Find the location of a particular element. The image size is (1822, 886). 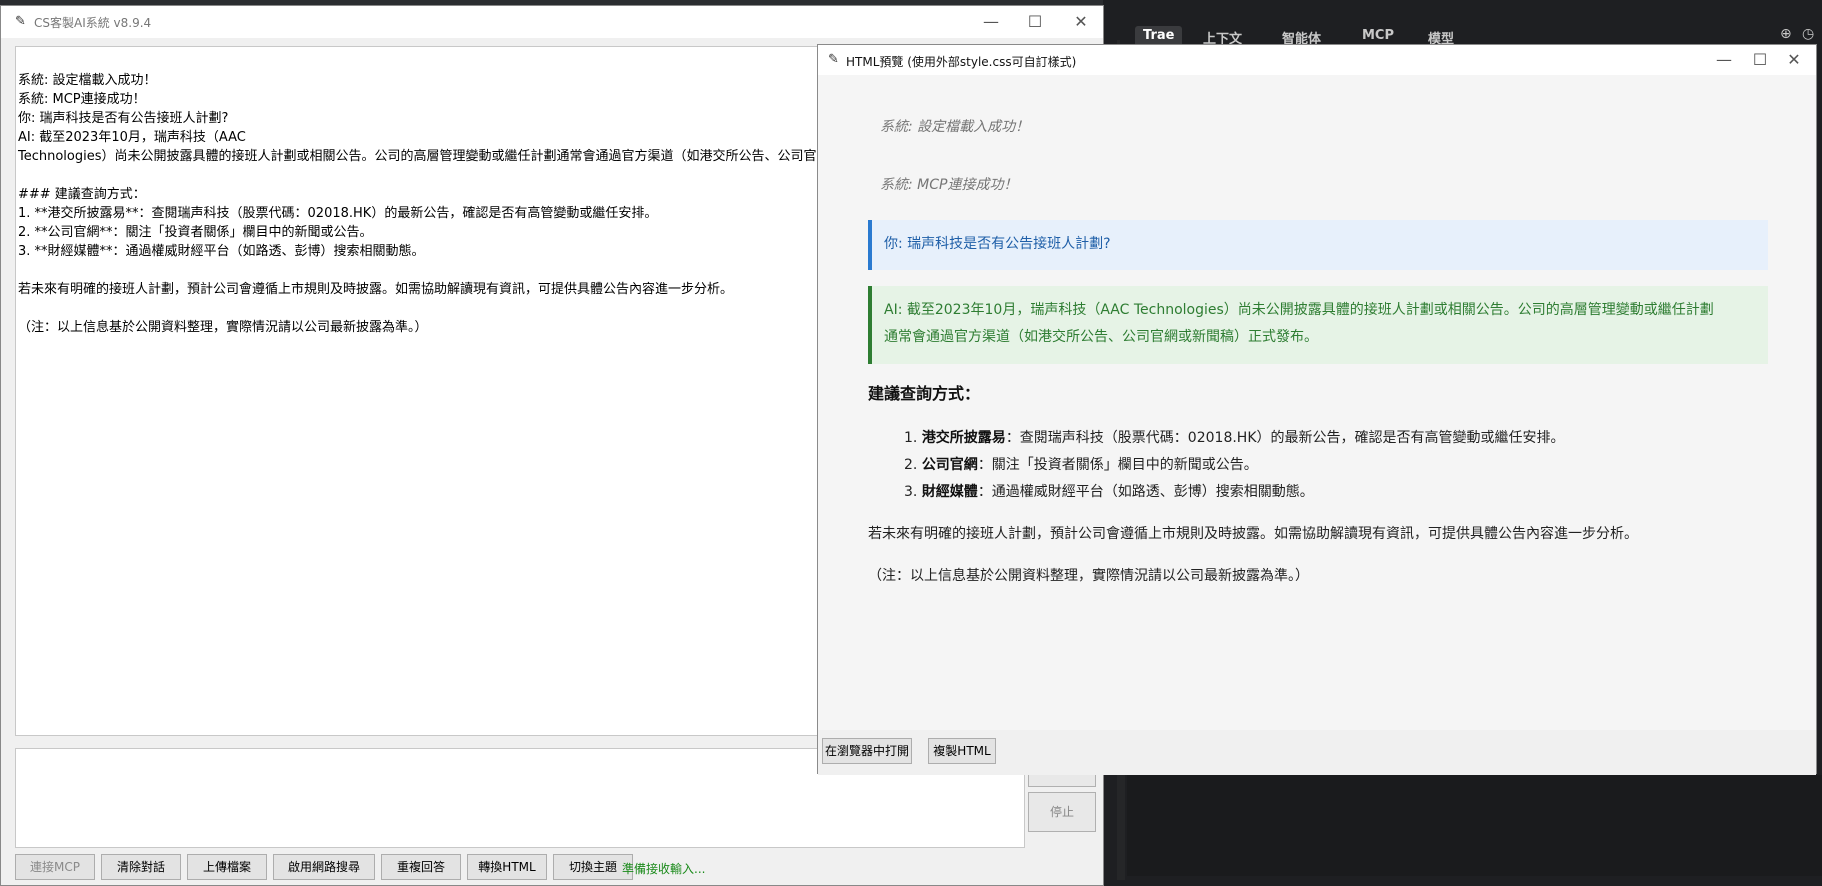

stop-button: 停止 is located at coordinates (1062, 812).